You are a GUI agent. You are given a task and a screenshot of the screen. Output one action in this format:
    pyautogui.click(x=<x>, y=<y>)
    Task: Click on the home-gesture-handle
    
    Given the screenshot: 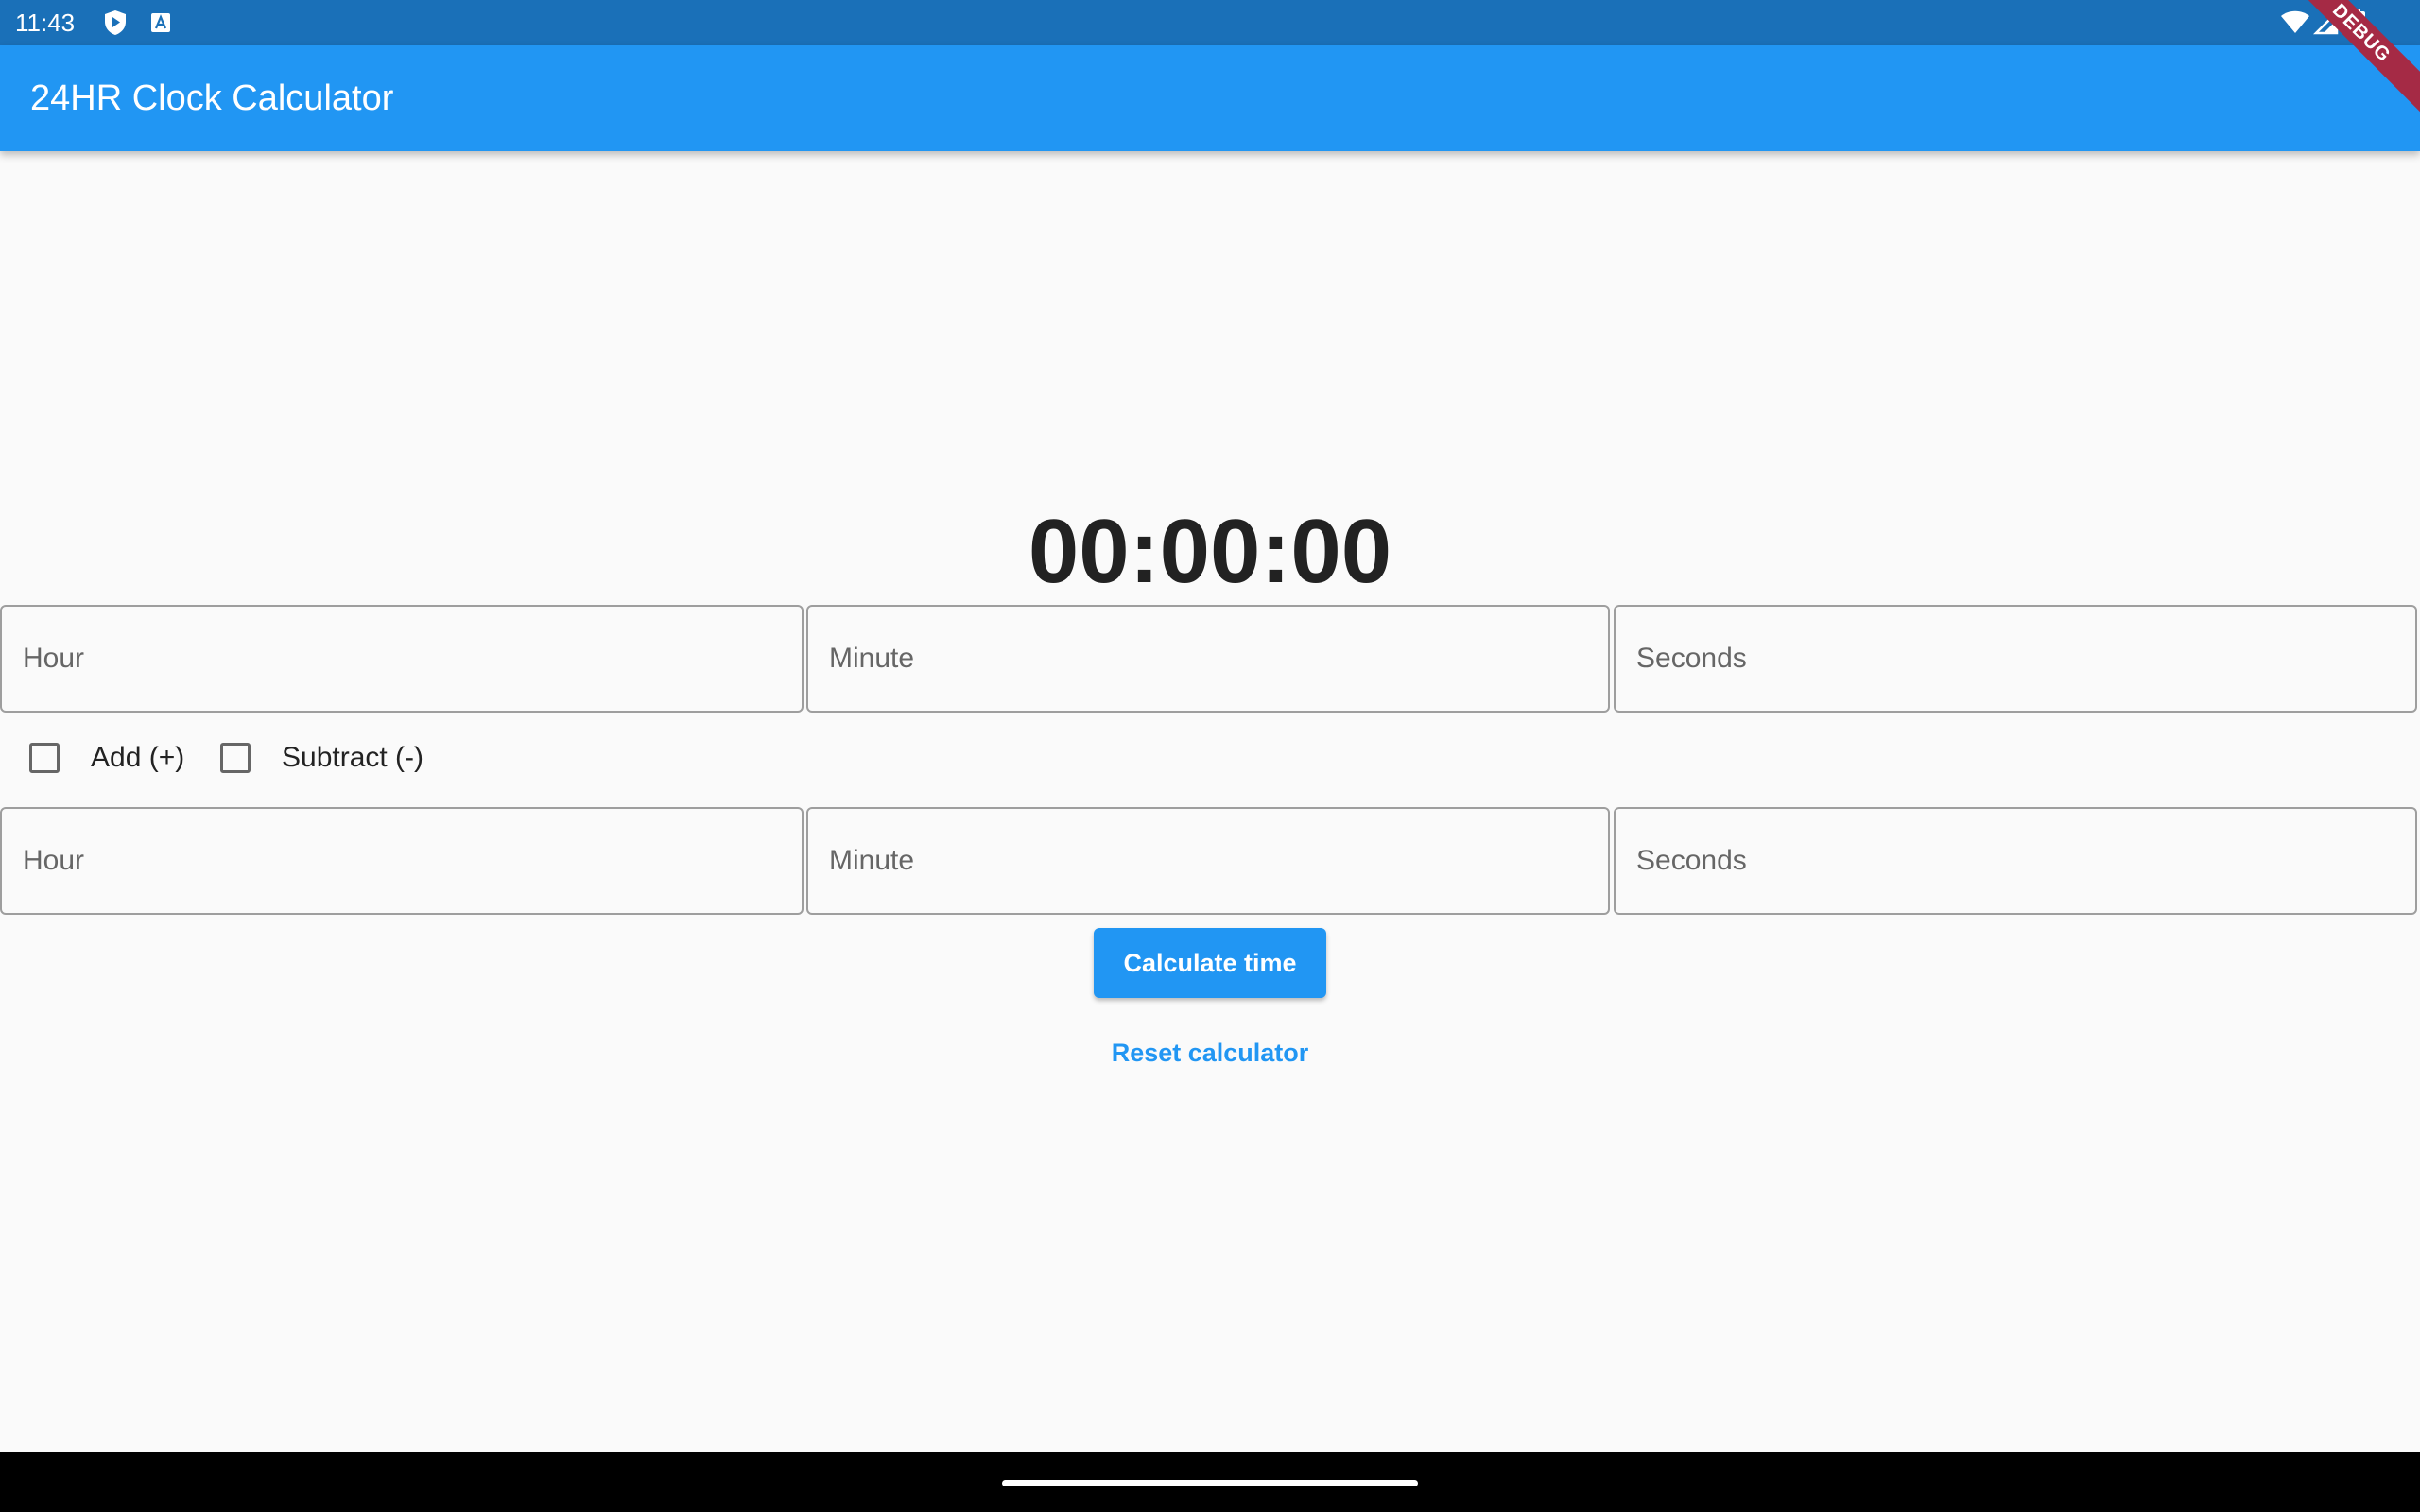 What is the action you would take?
    pyautogui.click(x=1210, y=1483)
    